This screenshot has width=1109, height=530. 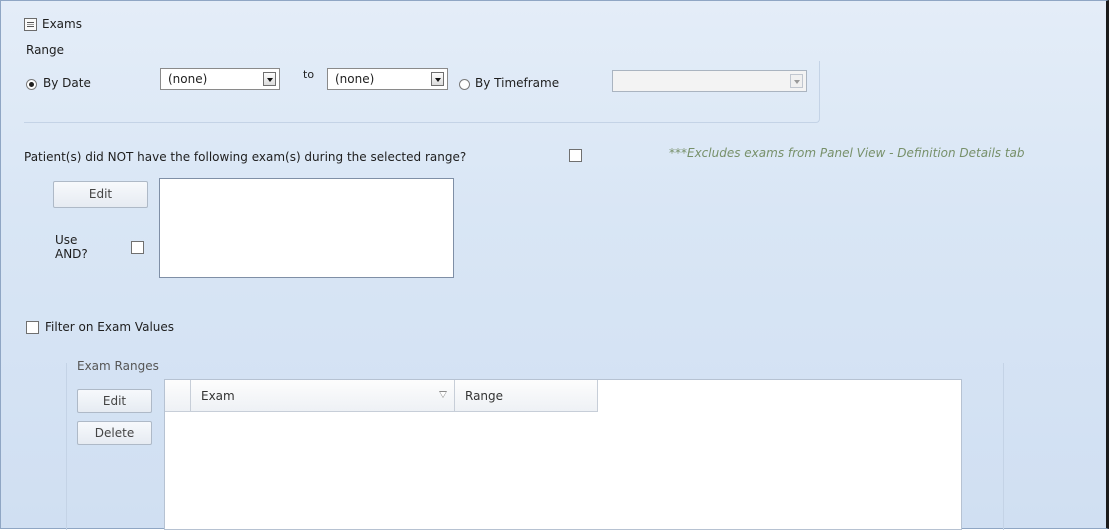 I want to click on use-and-checkbox, so click(x=137, y=247).